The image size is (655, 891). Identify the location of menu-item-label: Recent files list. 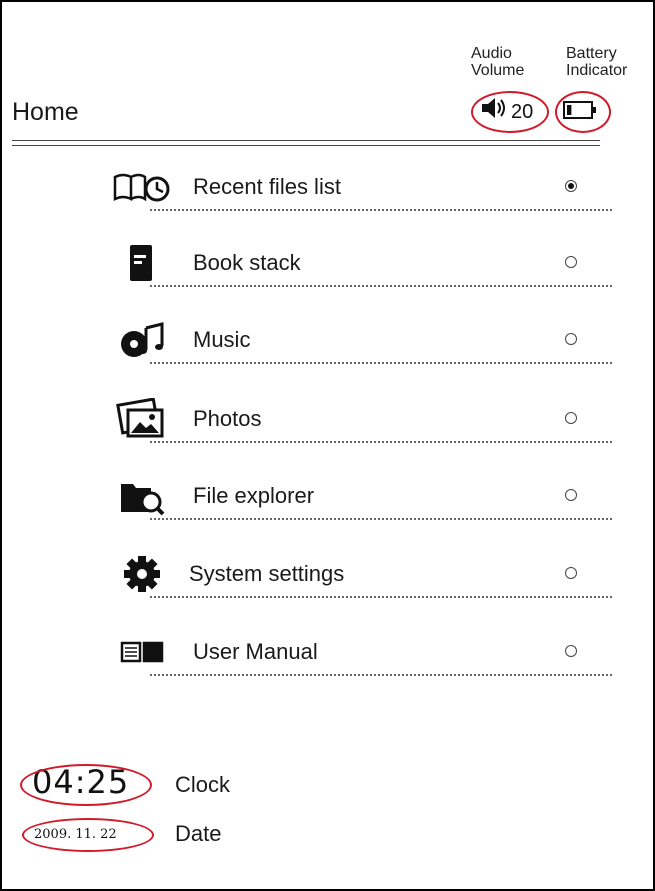
(267, 186).